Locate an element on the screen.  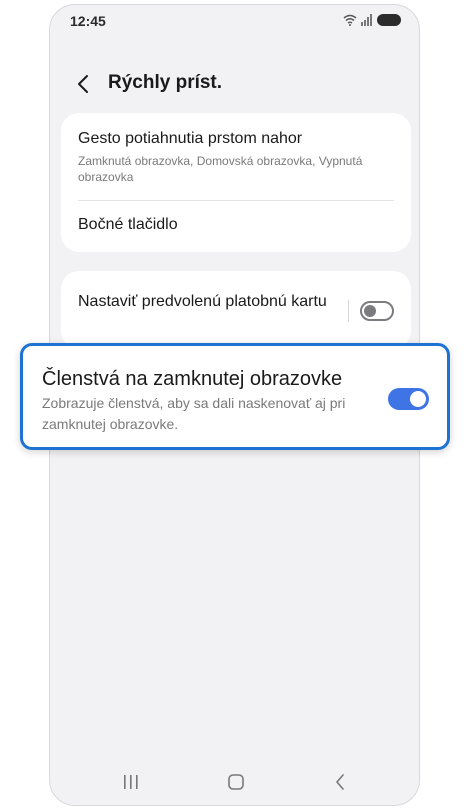
signal-icon is located at coordinates (366, 20).